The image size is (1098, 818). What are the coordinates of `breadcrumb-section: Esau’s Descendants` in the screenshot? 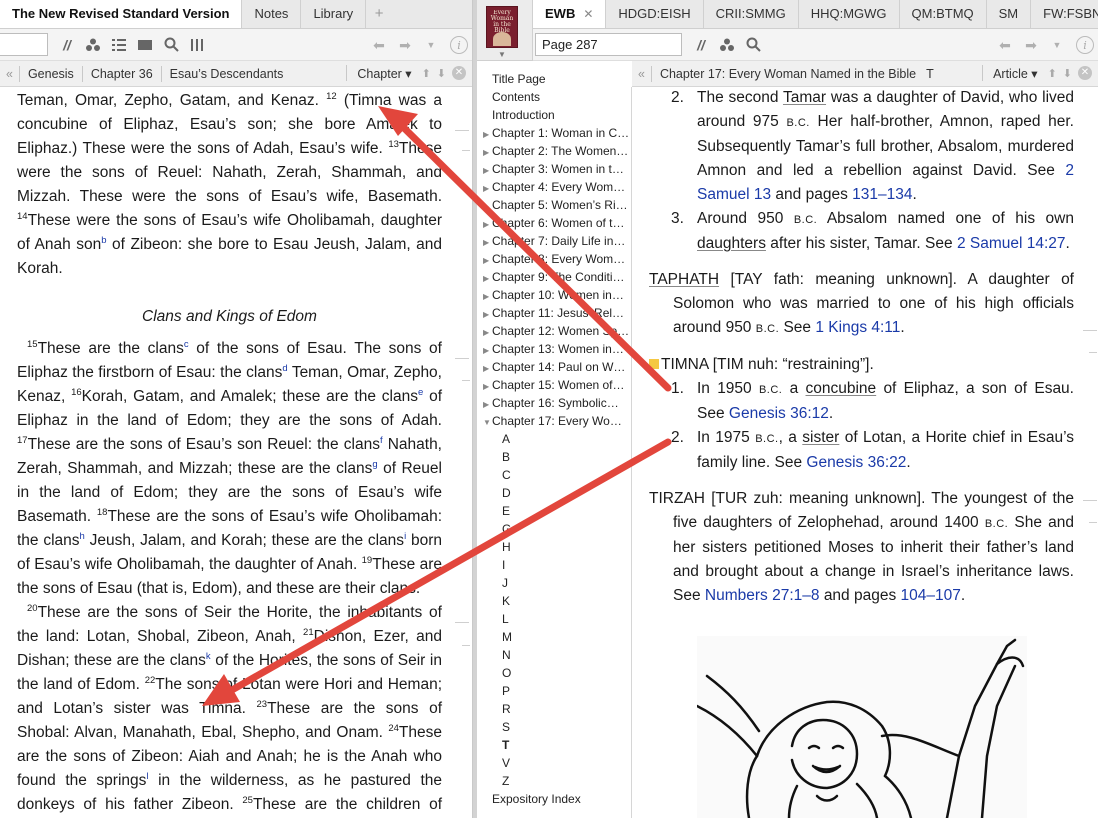 It's located at (227, 74).